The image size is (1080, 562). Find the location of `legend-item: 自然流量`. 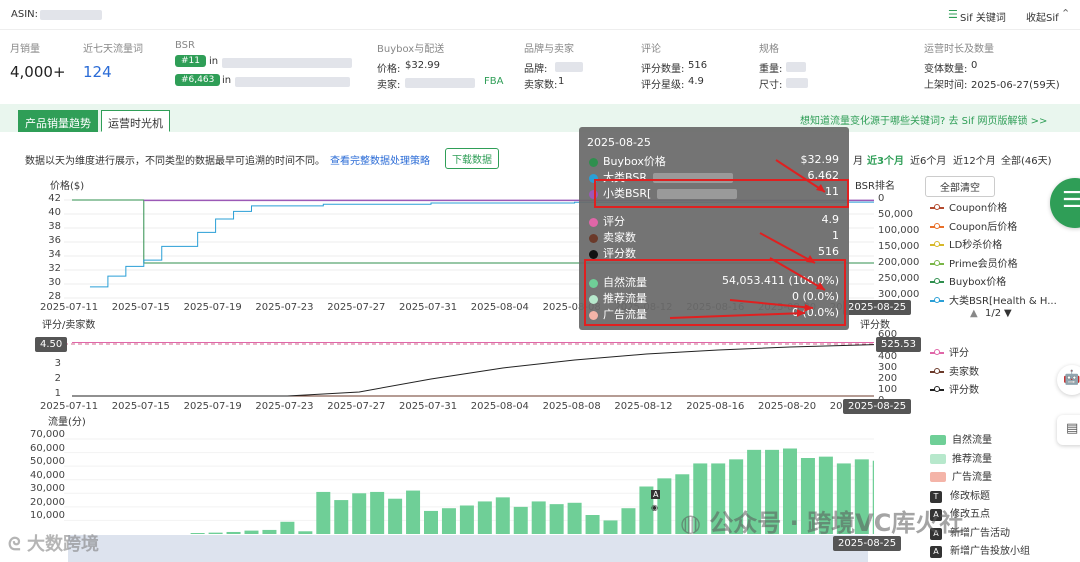

legend-item: 自然流量 is located at coordinates (961, 438).